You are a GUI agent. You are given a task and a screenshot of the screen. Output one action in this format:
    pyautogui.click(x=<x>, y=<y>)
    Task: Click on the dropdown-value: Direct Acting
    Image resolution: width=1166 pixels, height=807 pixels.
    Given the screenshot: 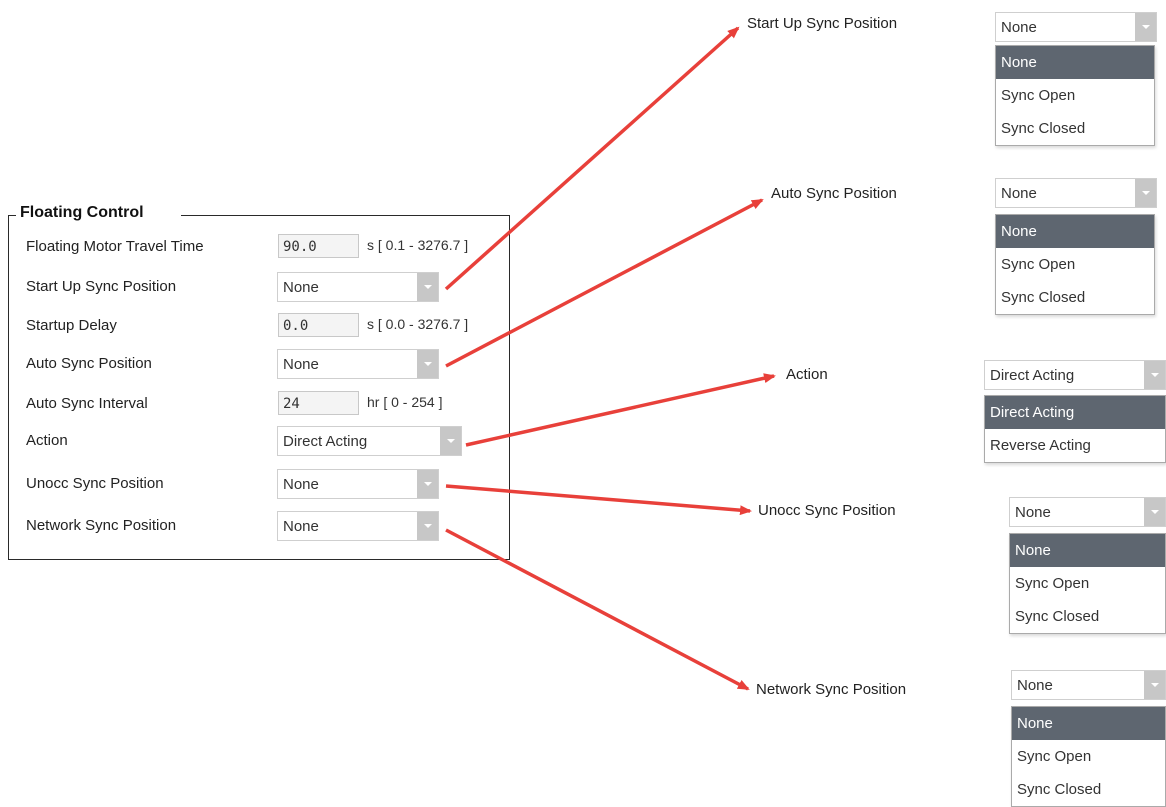 What is the action you would take?
    pyautogui.click(x=1032, y=375)
    